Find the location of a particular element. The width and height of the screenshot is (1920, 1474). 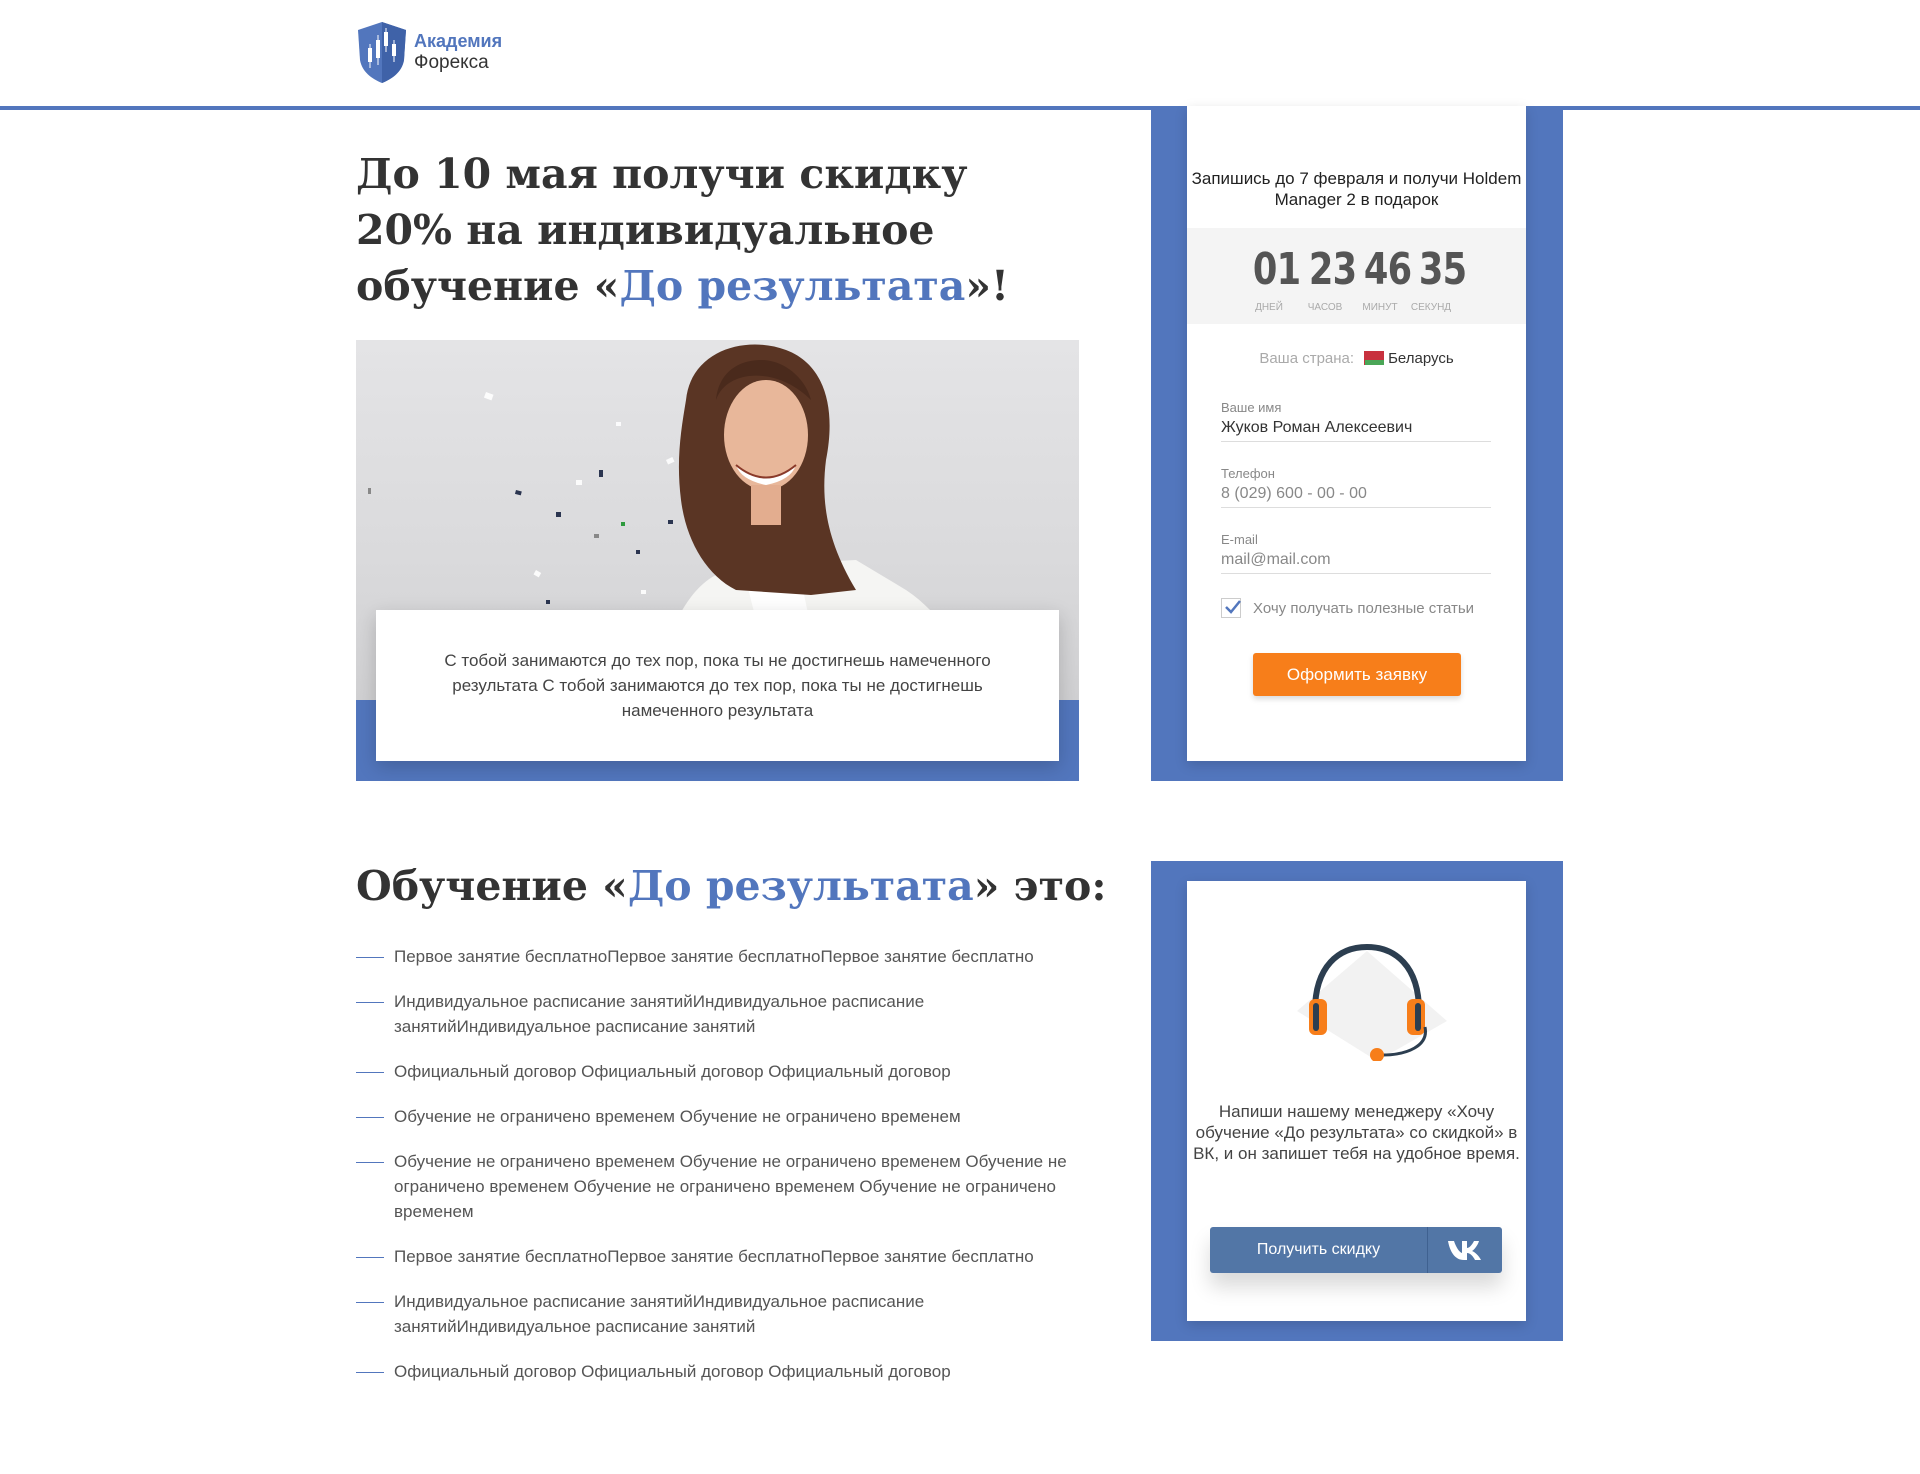

name-label: Ваше имя is located at coordinates (1251, 407).